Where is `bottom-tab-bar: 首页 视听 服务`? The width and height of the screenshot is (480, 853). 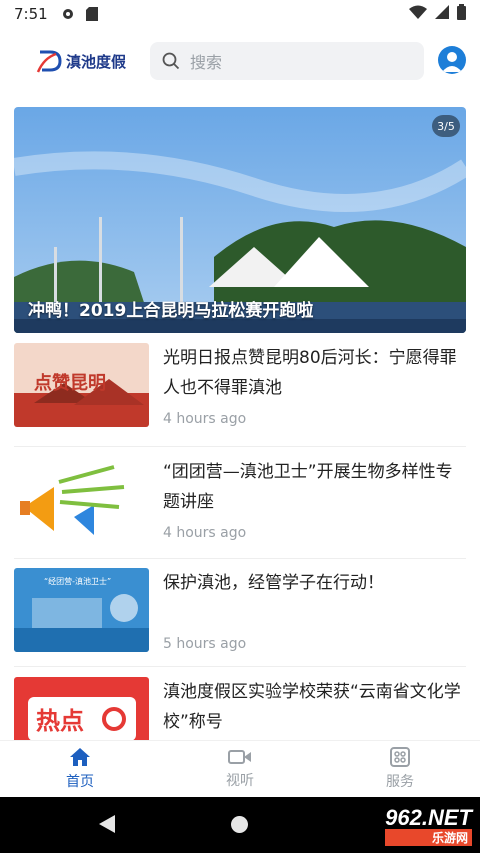 bottom-tab-bar: 首页 视听 服务 is located at coordinates (240, 768).